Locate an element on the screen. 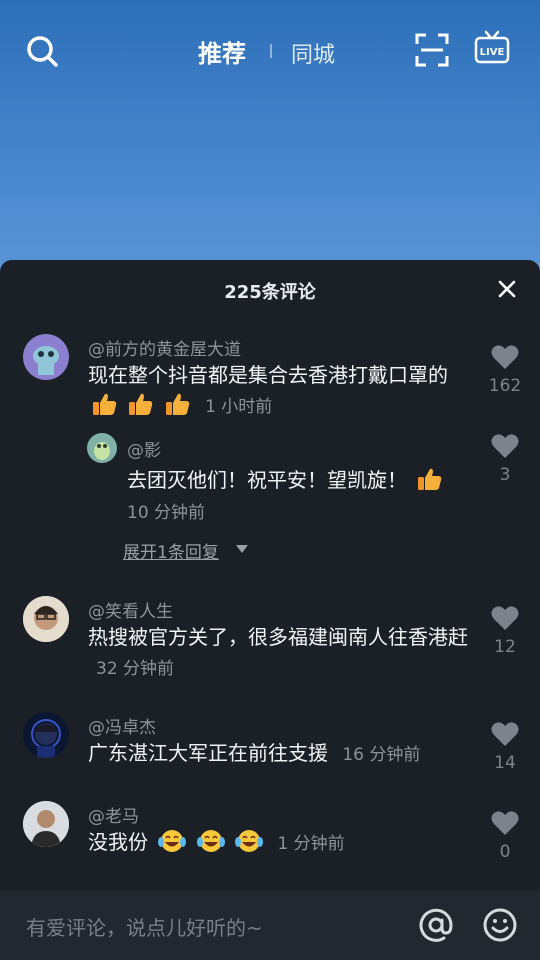 Image resolution: width=540 pixels, height=960 pixels. tab-local: 同城 is located at coordinates (313, 53).